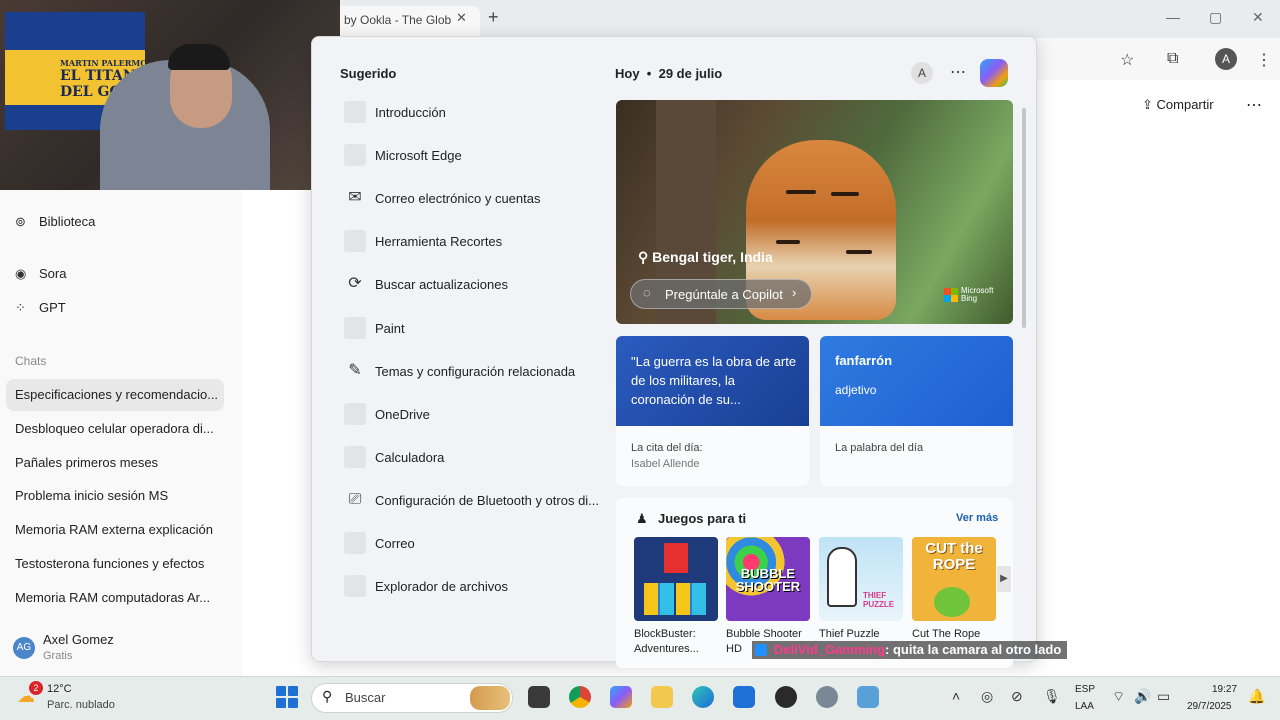 The image size is (1280, 720). I want to click on close-window-button: ✕, so click(1258, 17).